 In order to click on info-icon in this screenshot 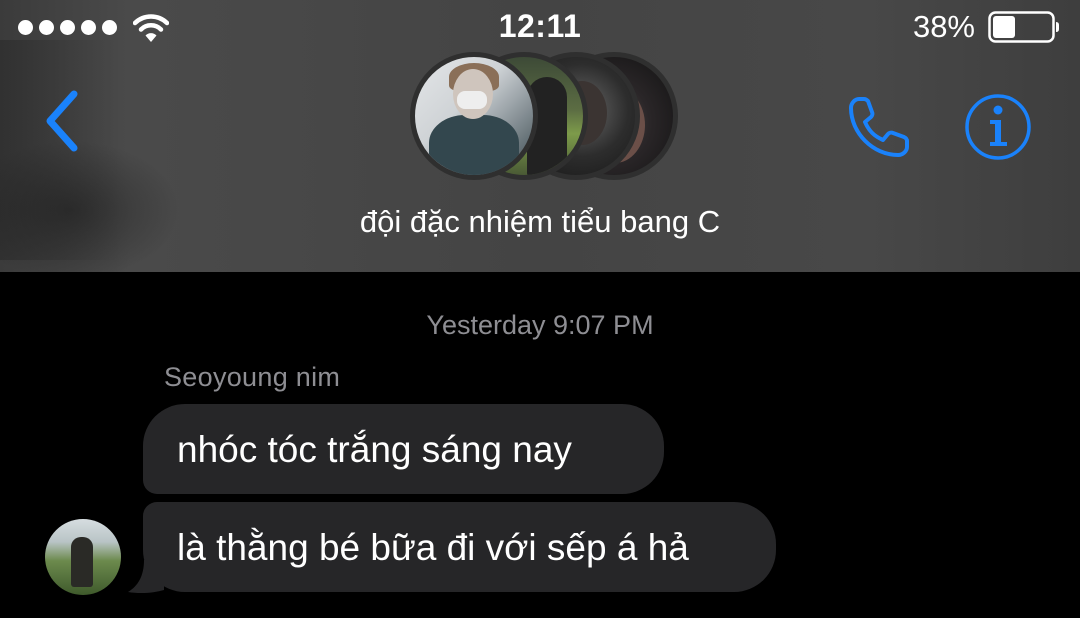, I will do `click(998, 127)`.